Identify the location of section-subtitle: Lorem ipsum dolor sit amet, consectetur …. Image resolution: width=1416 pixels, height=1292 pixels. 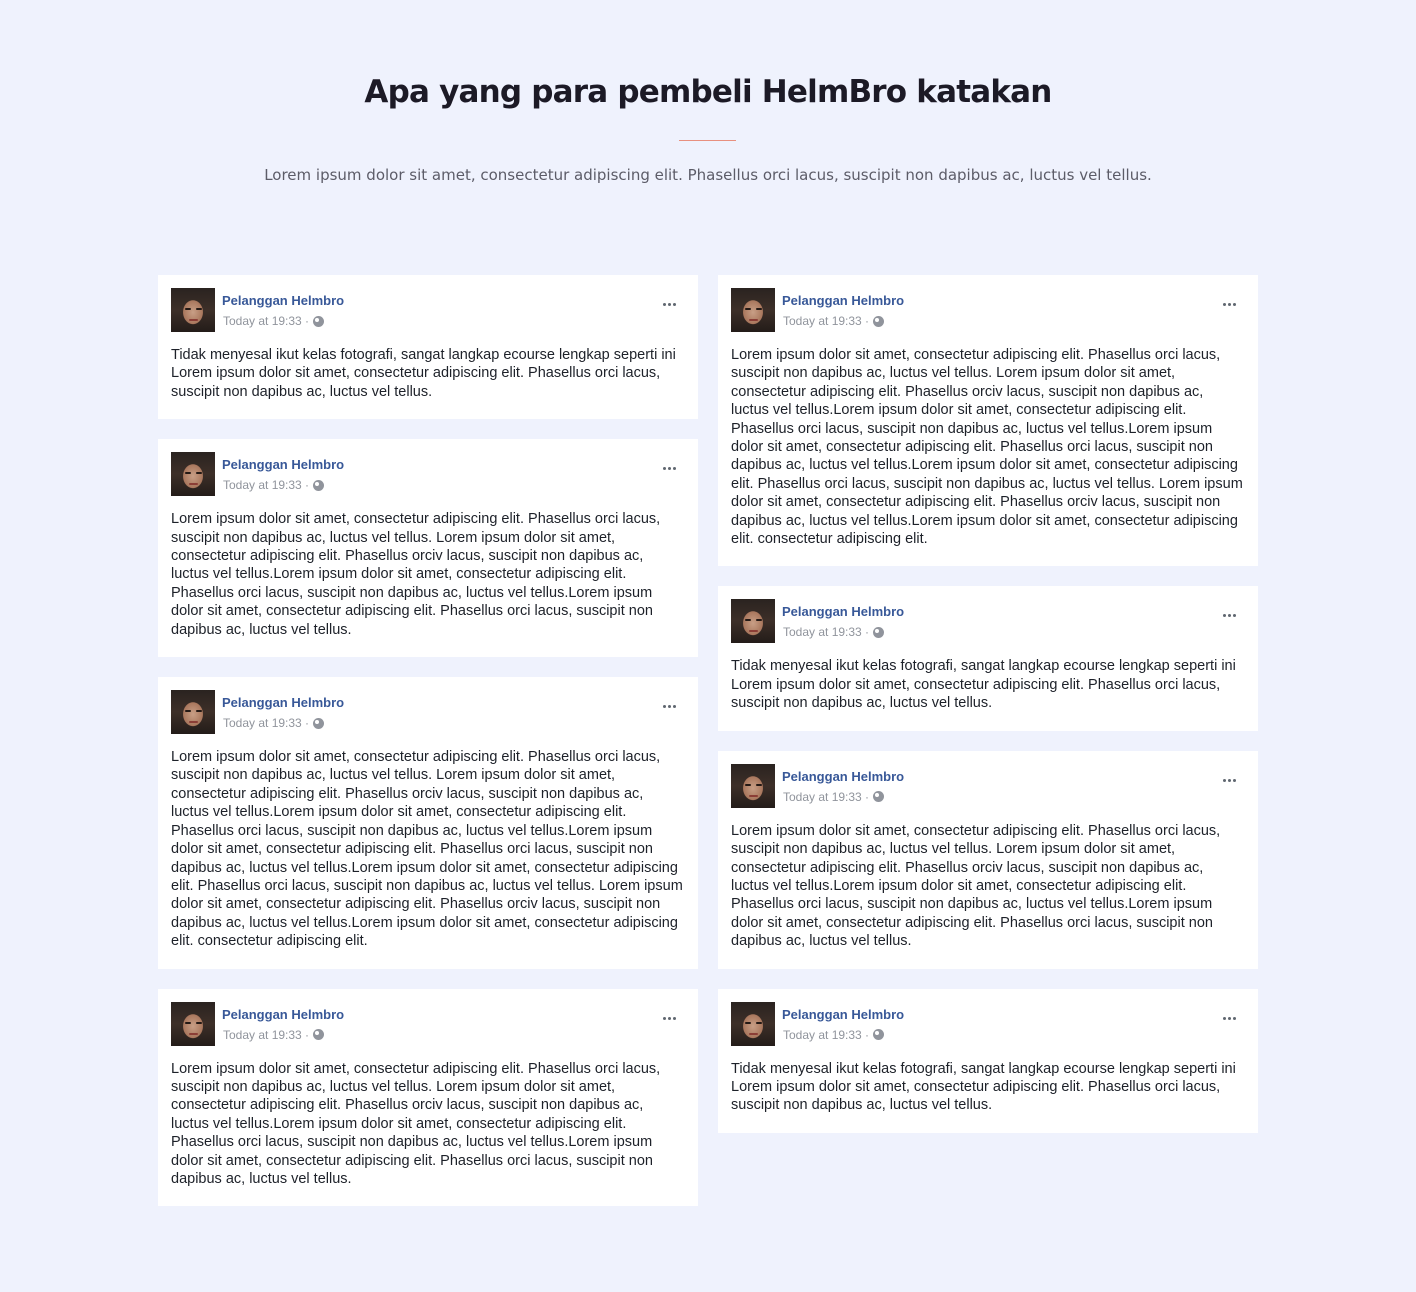
(708, 175).